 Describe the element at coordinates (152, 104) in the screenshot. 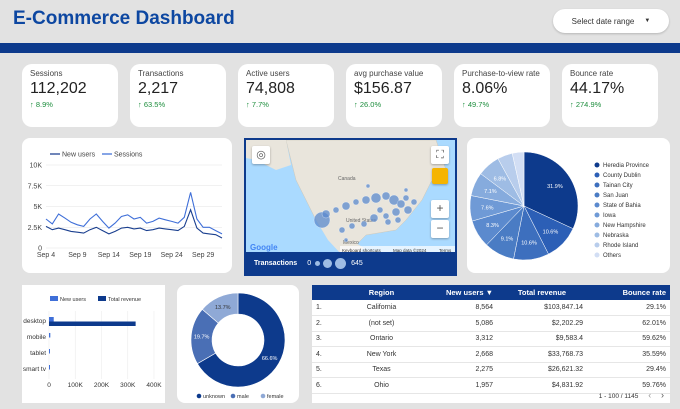

I see `kpi-delta: ↑ 63.5%` at that location.